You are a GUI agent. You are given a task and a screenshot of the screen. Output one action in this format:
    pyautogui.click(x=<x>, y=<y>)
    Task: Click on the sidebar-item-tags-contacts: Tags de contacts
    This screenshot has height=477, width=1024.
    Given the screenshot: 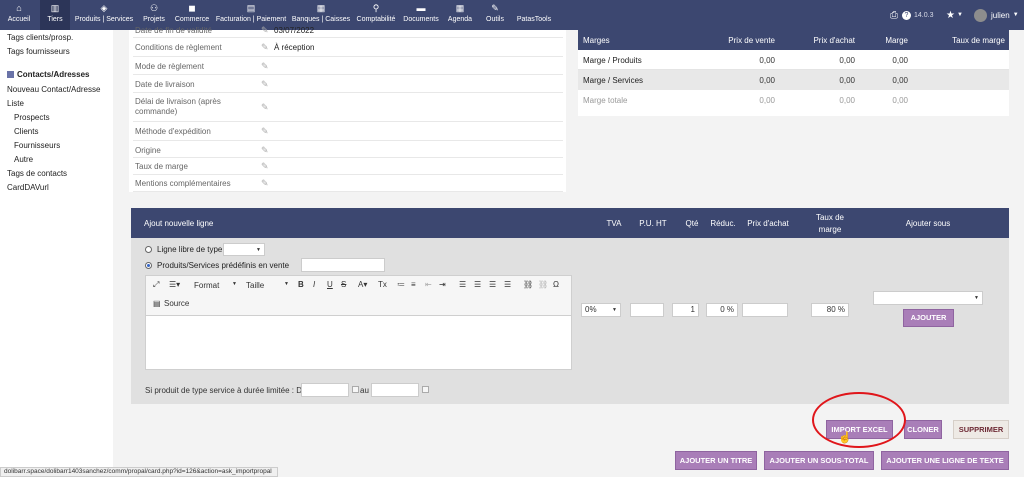 What is the action you would take?
    pyautogui.click(x=37, y=173)
    